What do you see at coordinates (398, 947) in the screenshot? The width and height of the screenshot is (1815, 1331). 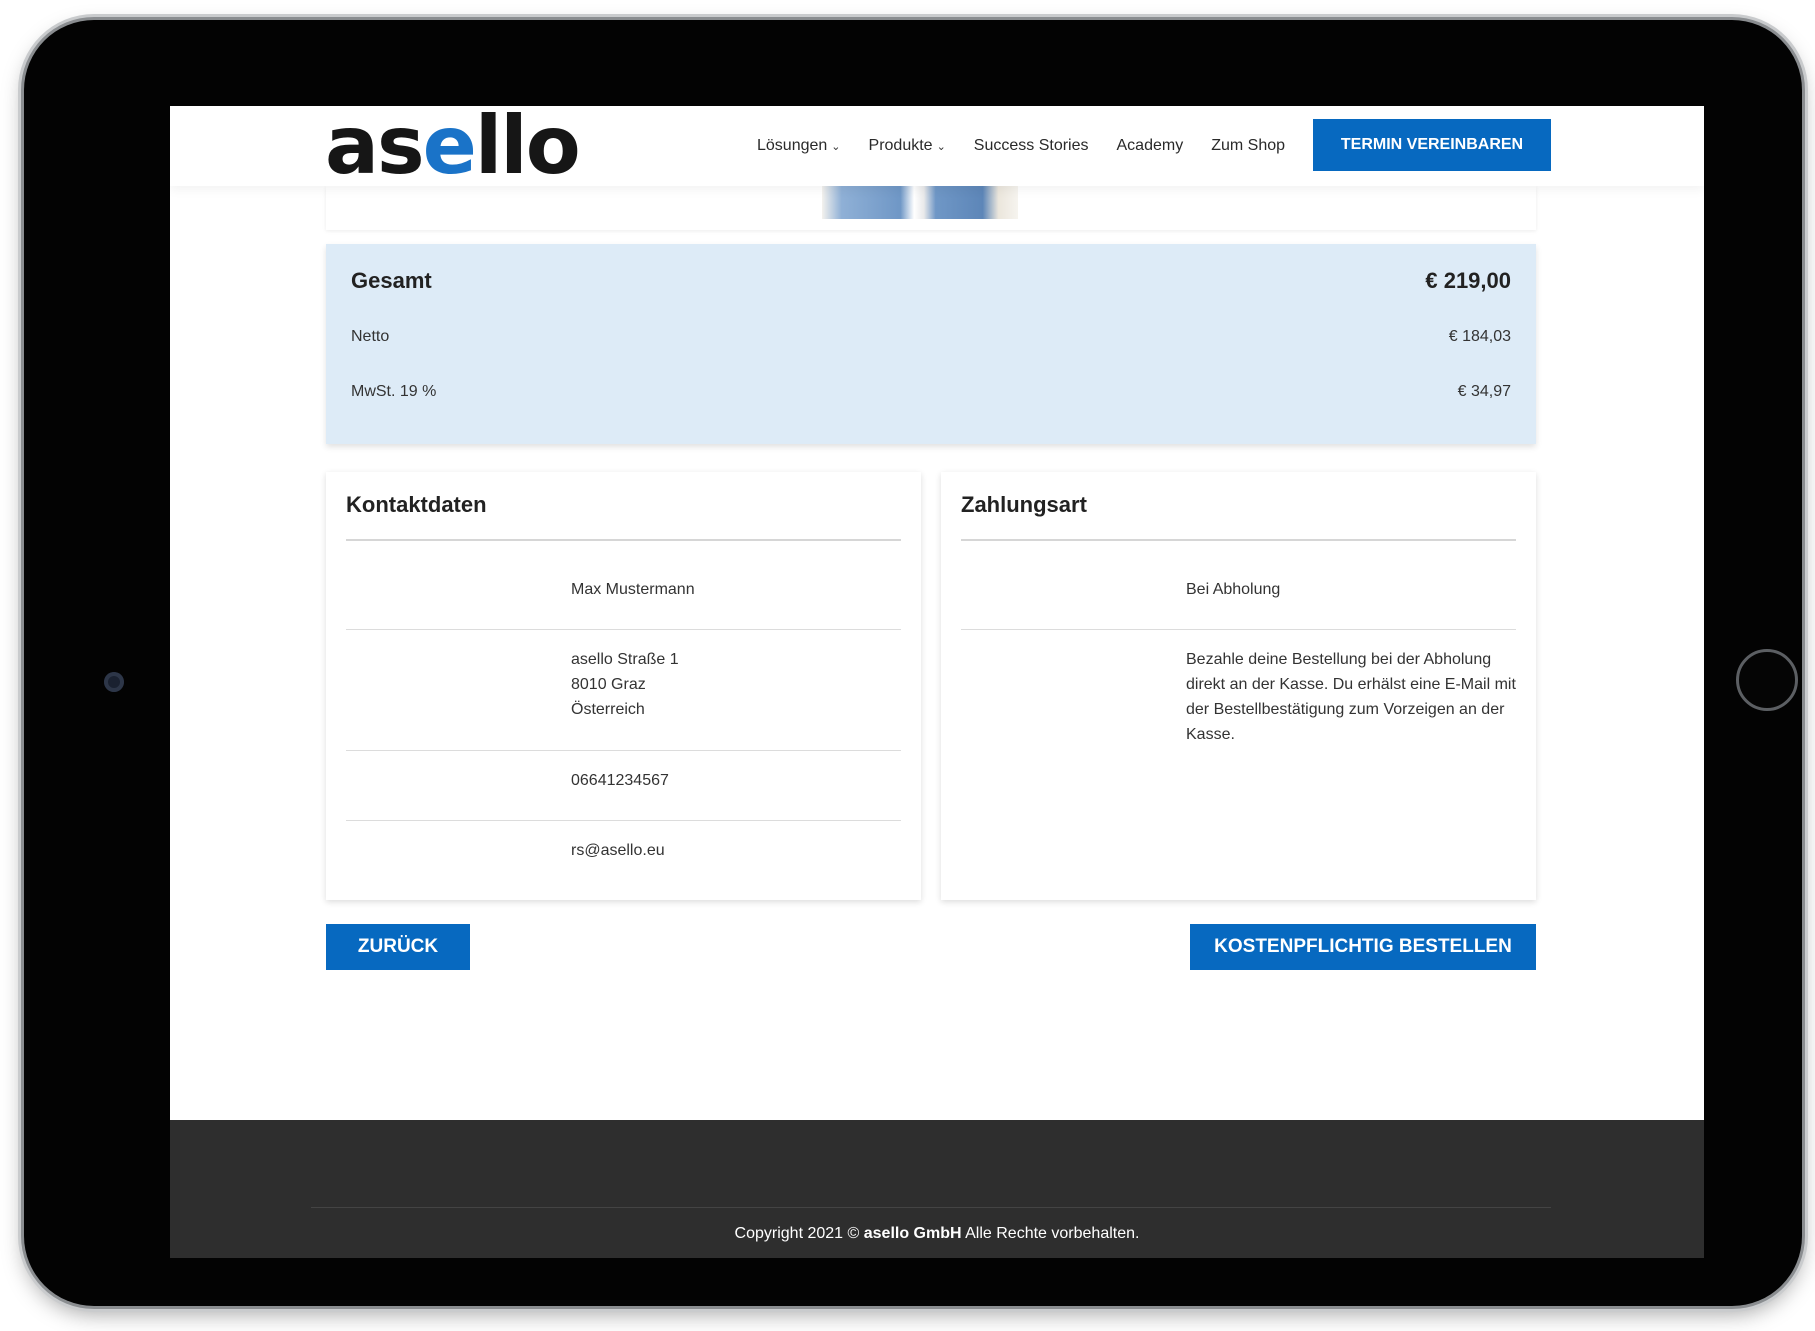 I see `back-button: ZURÜCK` at bounding box center [398, 947].